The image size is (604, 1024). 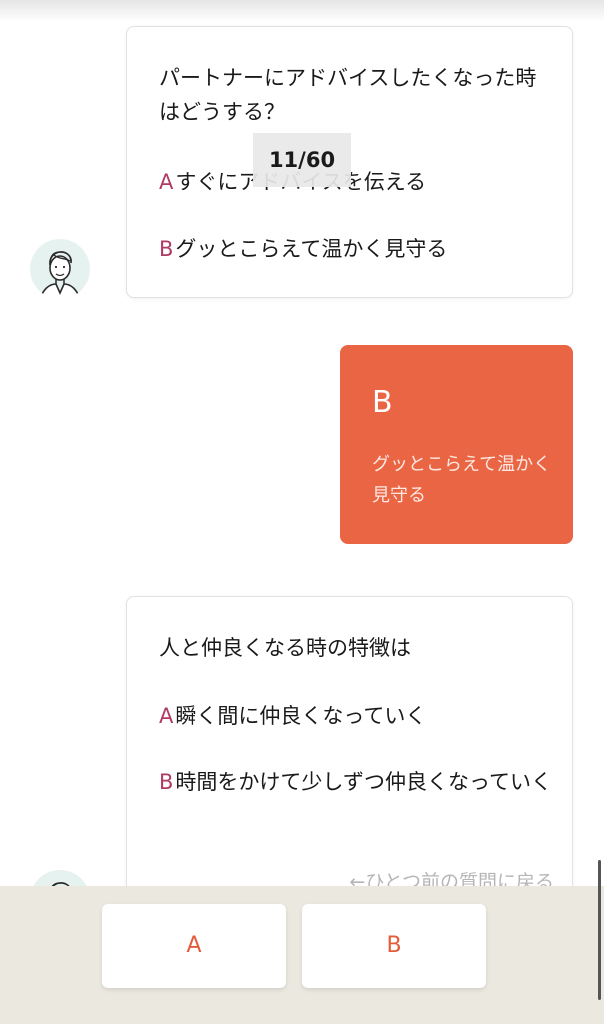 What do you see at coordinates (599, 930) in the screenshot?
I see `scrollbar` at bounding box center [599, 930].